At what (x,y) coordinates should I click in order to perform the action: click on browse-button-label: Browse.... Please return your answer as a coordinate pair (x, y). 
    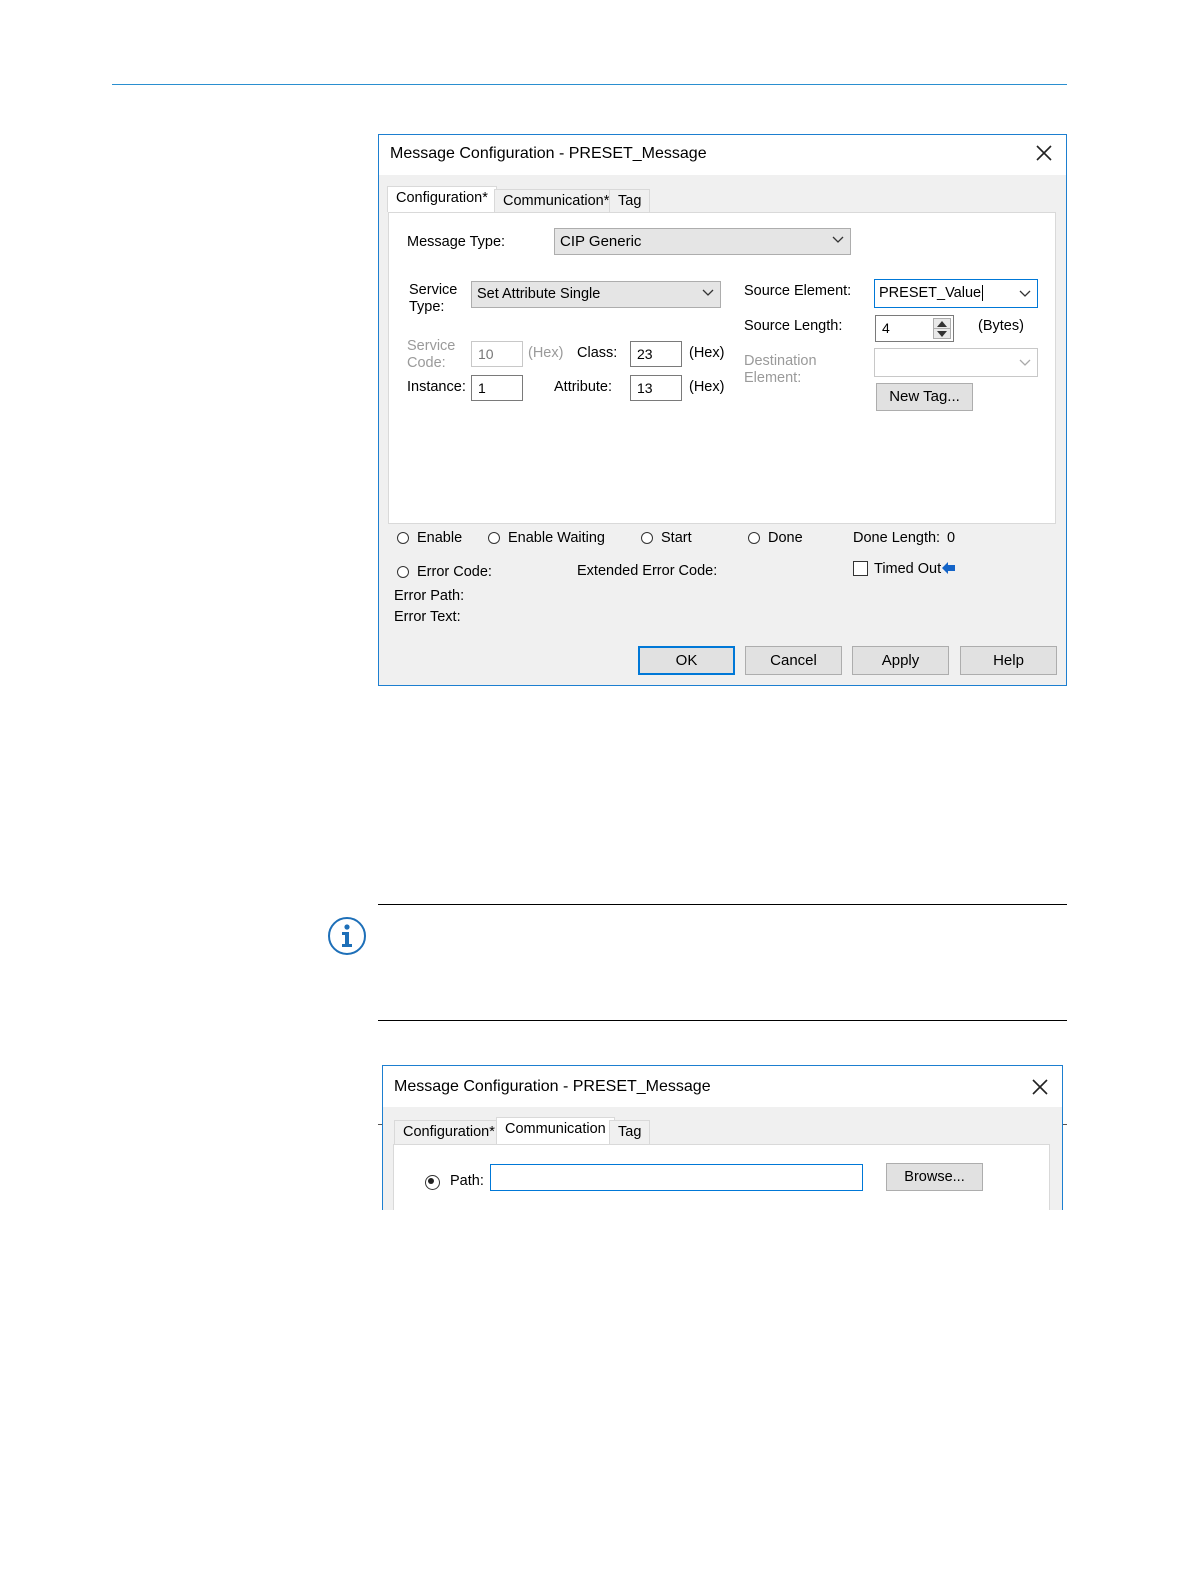
    Looking at the image, I should click on (934, 1177).